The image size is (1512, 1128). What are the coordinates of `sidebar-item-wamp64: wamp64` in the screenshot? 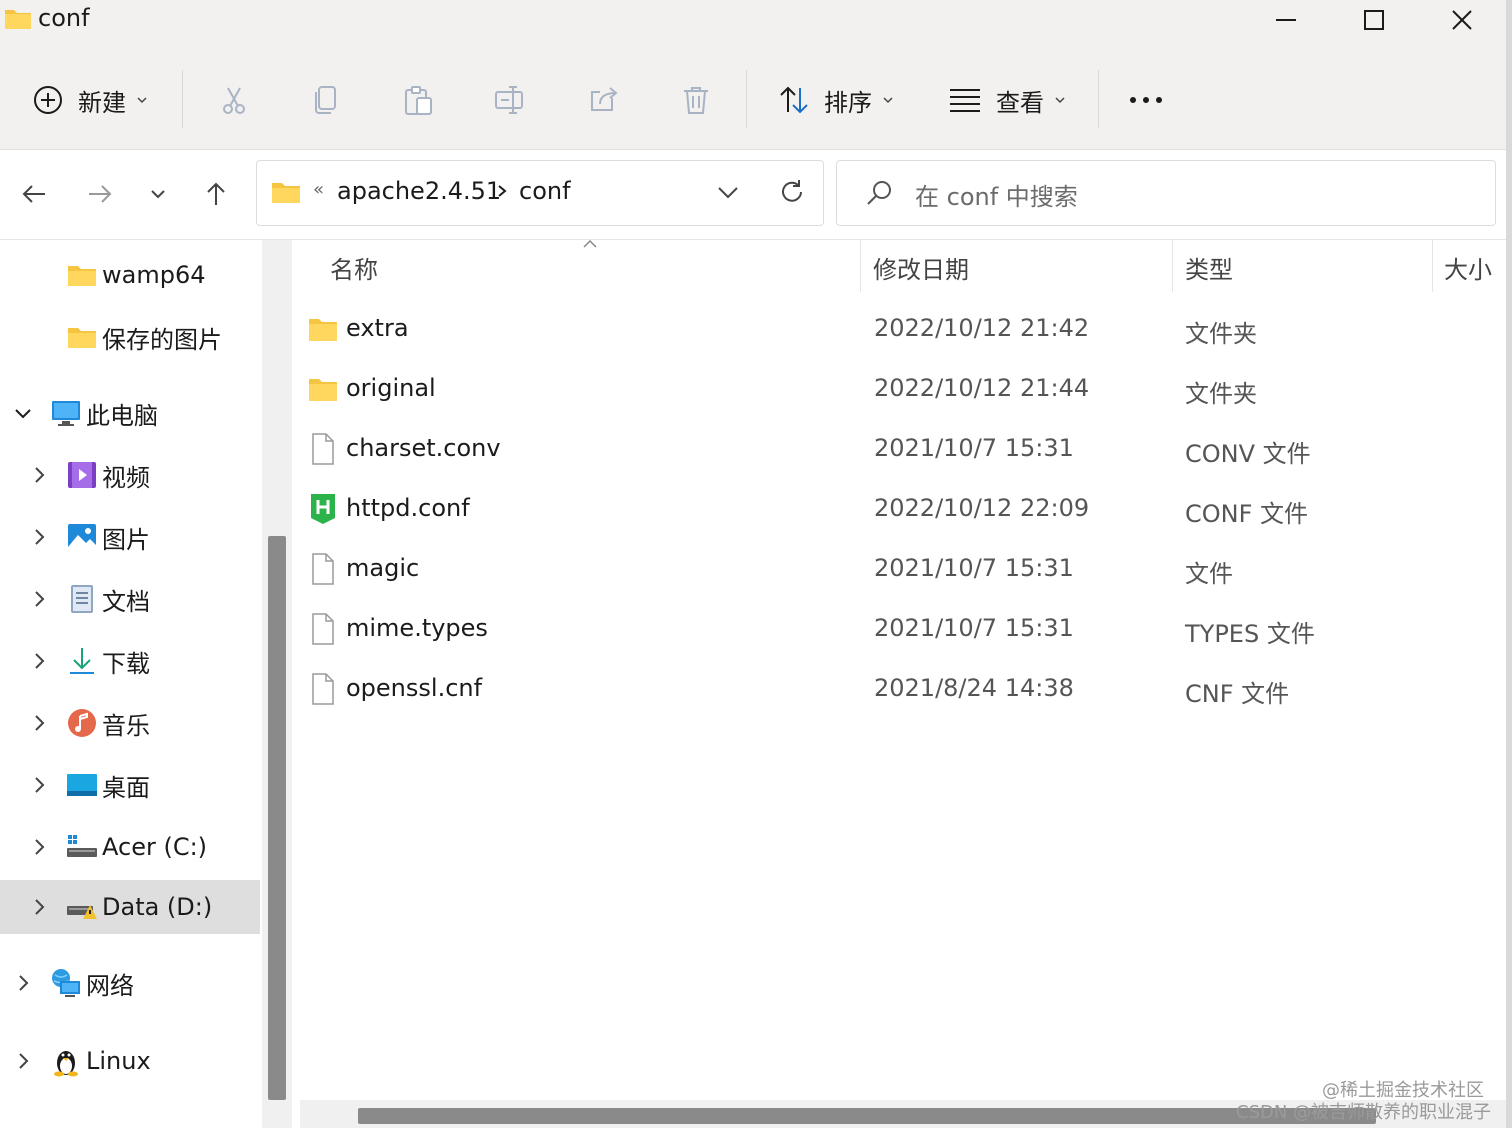 It's located at (130, 275).